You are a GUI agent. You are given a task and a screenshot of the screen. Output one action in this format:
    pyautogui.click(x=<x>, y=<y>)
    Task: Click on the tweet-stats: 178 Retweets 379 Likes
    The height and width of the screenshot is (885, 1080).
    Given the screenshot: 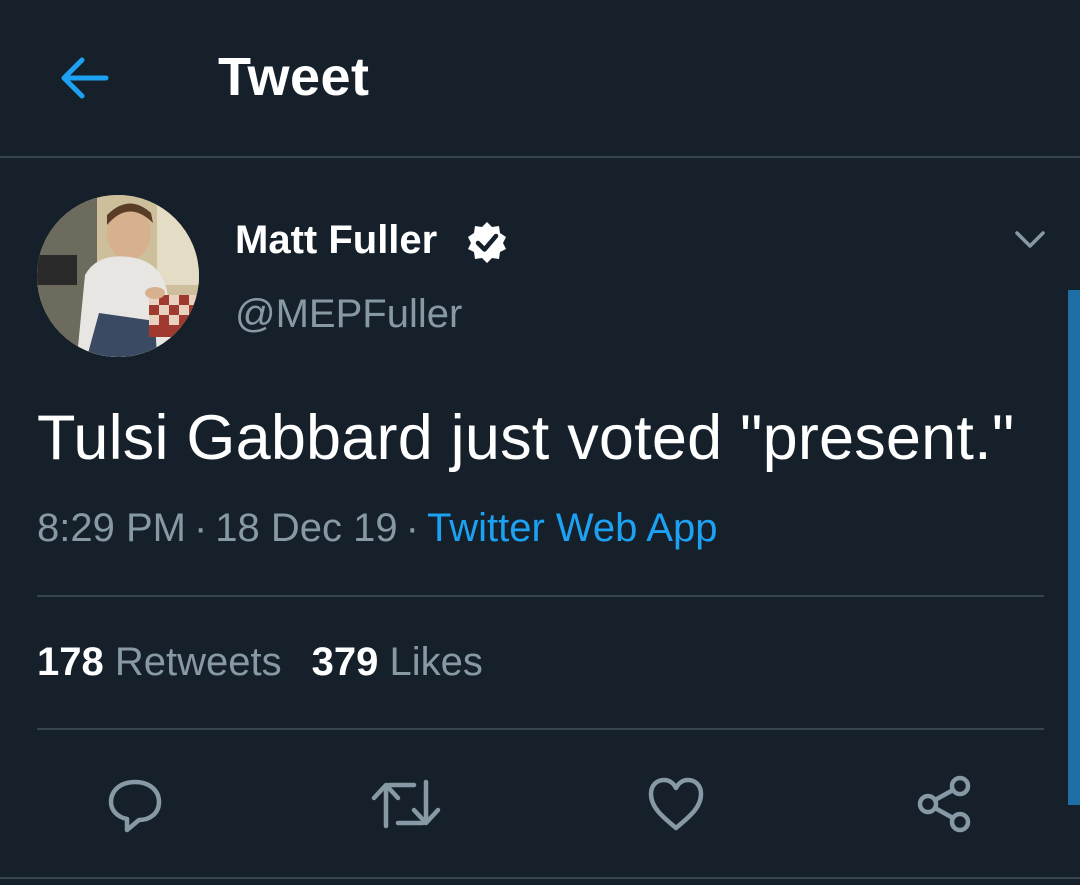 What is the action you would take?
    pyautogui.click(x=260, y=662)
    